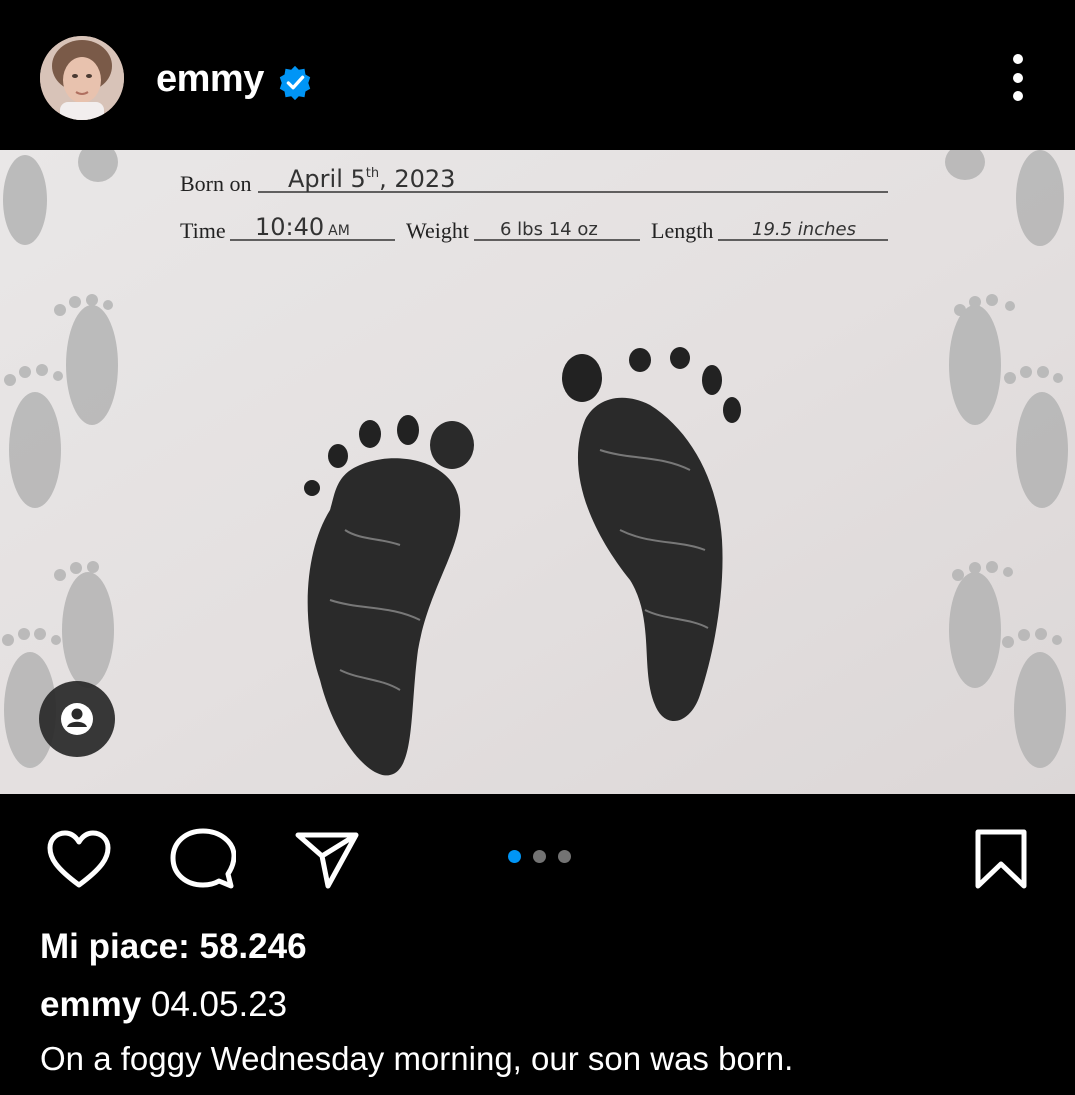 This screenshot has width=1075, height=1095. I want to click on send-icon, so click(327, 860).